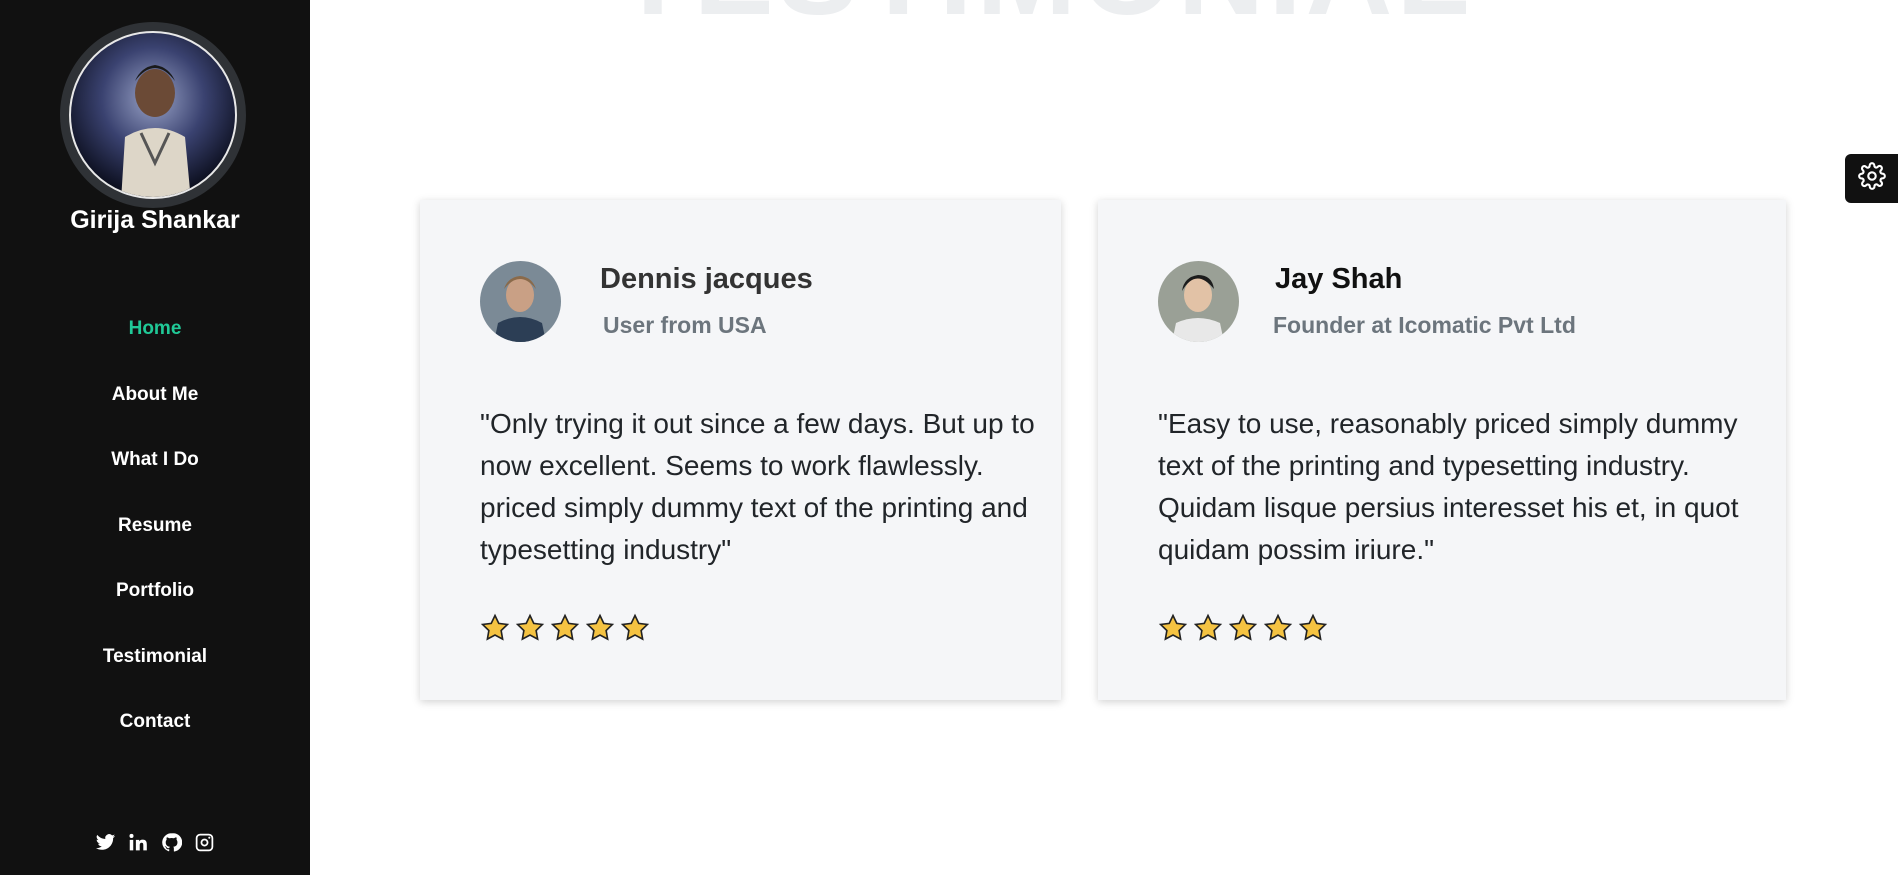 This screenshot has width=1898, height=875. I want to click on profile-avatar, so click(153, 115).